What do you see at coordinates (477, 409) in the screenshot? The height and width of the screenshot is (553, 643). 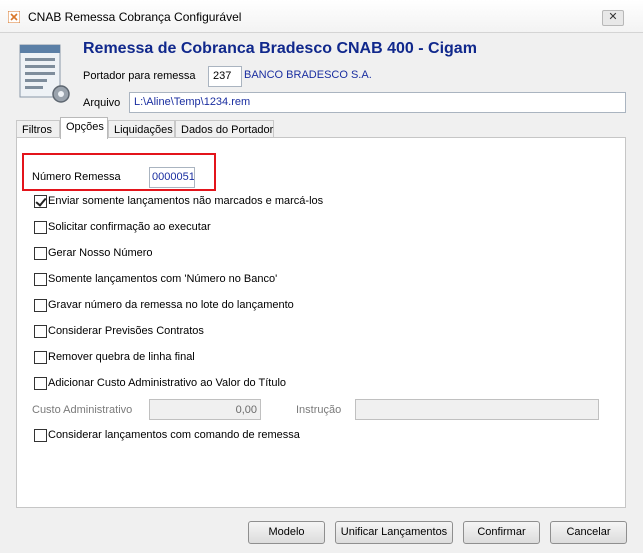 I see `instrucao-field` at bounding box center [477, 409].